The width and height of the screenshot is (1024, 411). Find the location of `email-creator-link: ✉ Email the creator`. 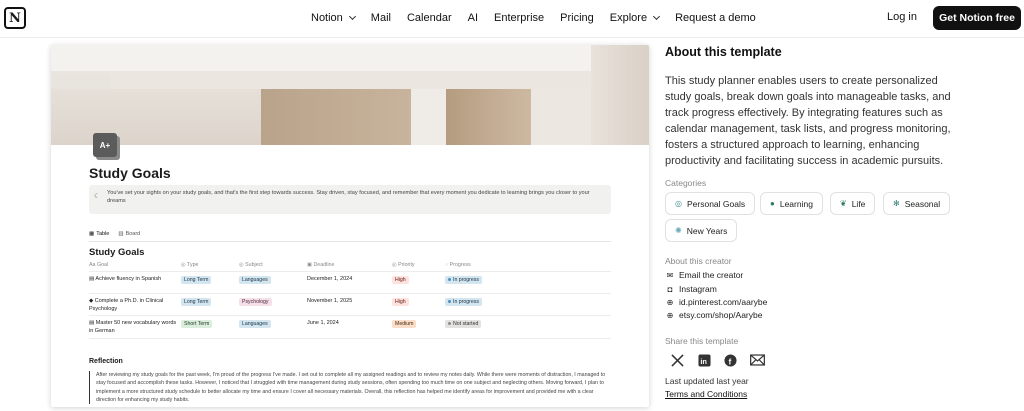

email-creator-link: ✉ Email the creator is located at coordinates (704, 275).